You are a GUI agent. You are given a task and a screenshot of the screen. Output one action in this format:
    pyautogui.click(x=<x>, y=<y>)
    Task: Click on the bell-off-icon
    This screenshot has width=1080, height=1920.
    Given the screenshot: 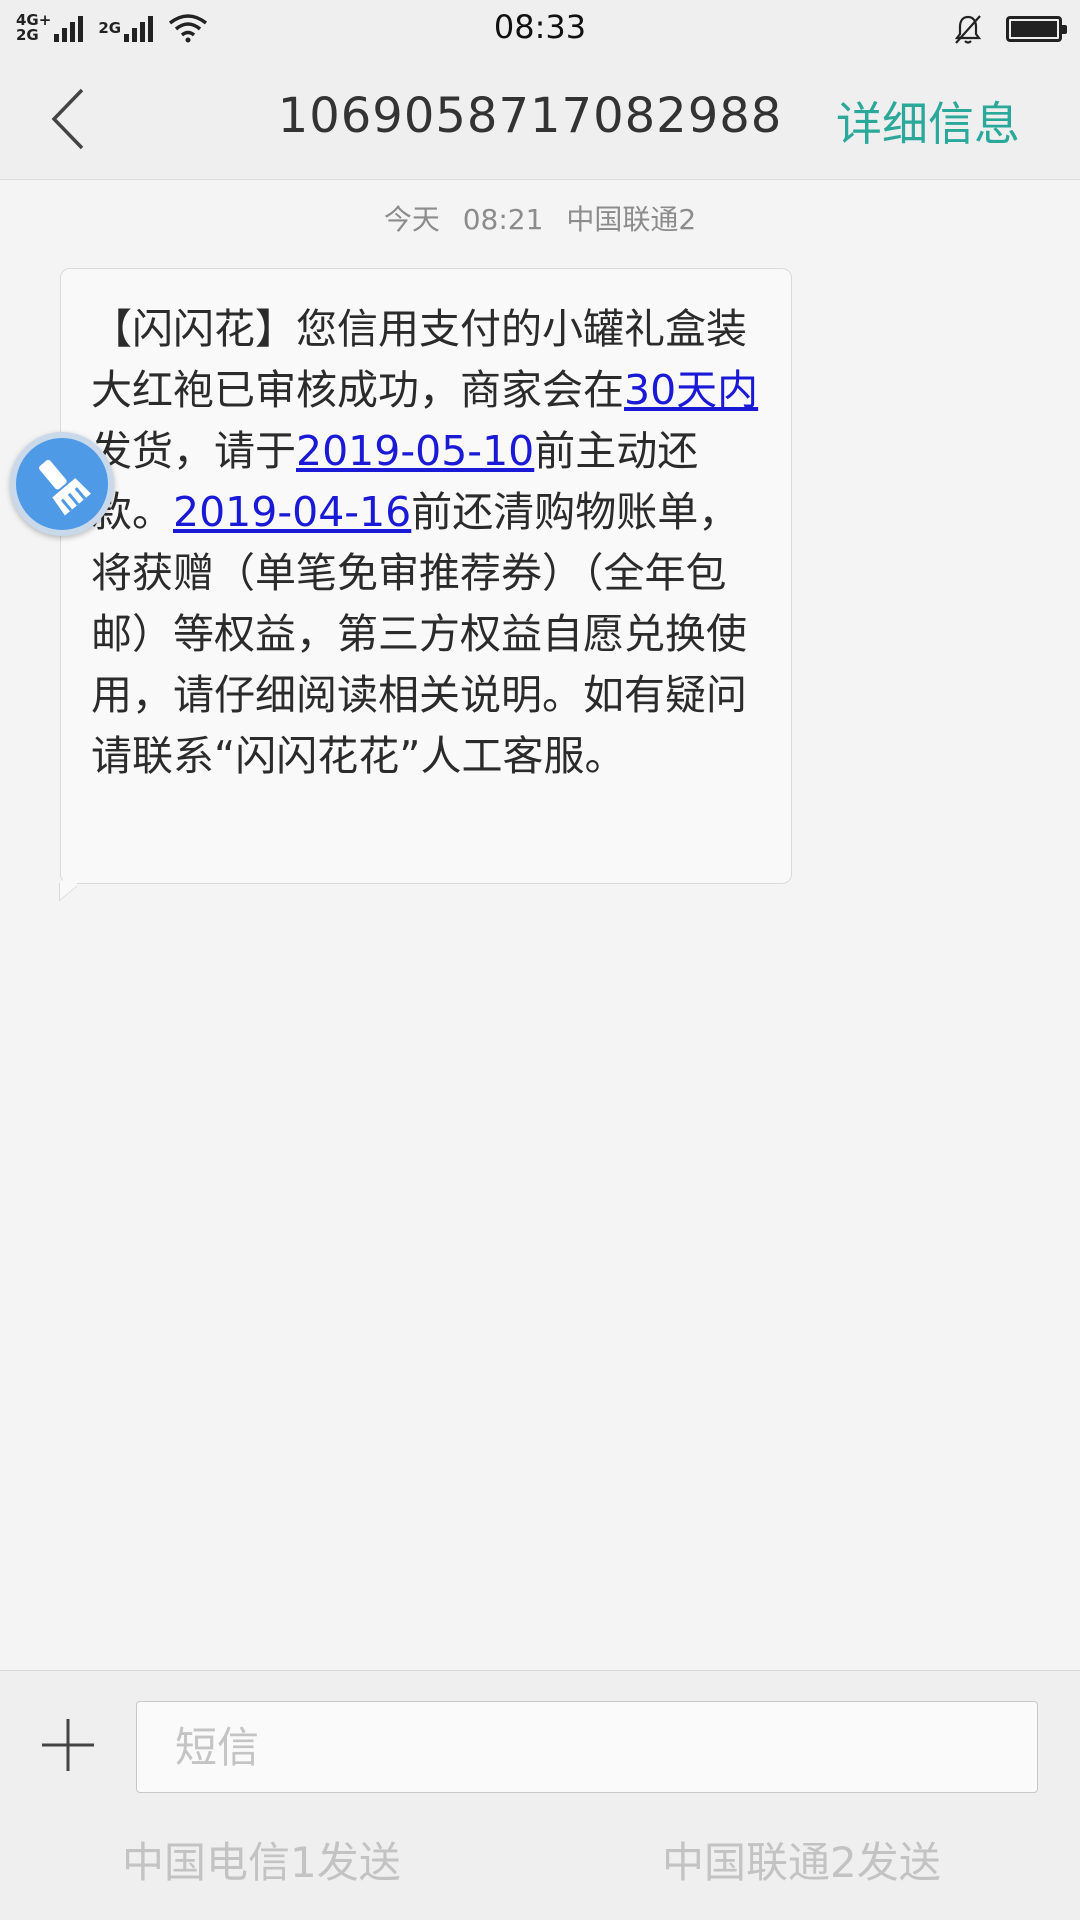 What is the action you would take?
    pyautogui.click(x=968, y=29)
    